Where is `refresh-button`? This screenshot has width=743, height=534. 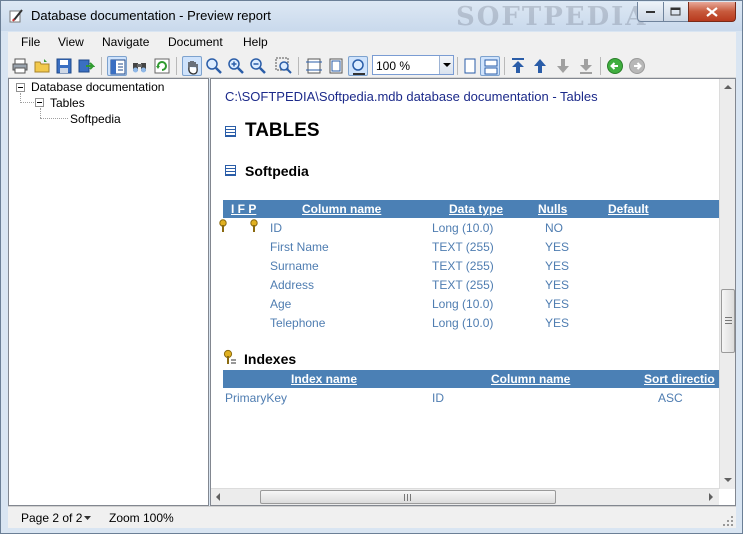
refresh-button is located at coordinates (162, 66).